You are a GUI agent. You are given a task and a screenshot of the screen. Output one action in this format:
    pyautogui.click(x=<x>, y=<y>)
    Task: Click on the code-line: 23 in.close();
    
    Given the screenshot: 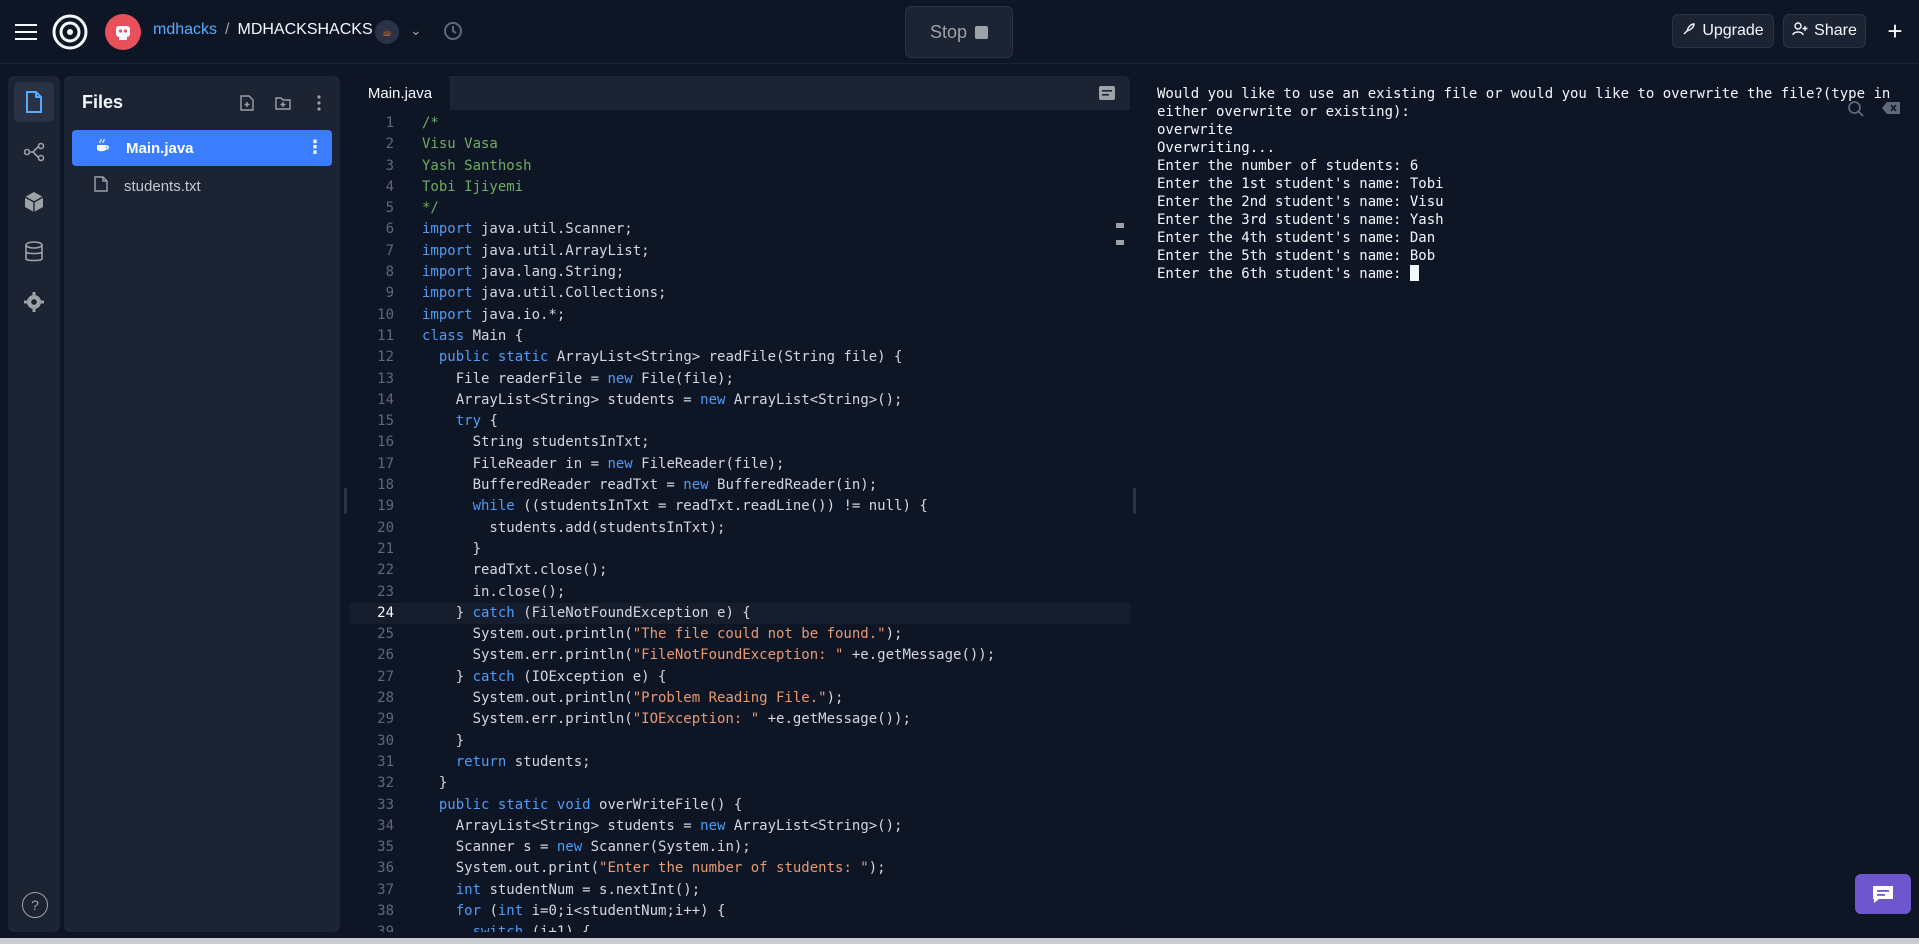 What is the action you would take?
    pyautogui.click(x=740, y=592)
    